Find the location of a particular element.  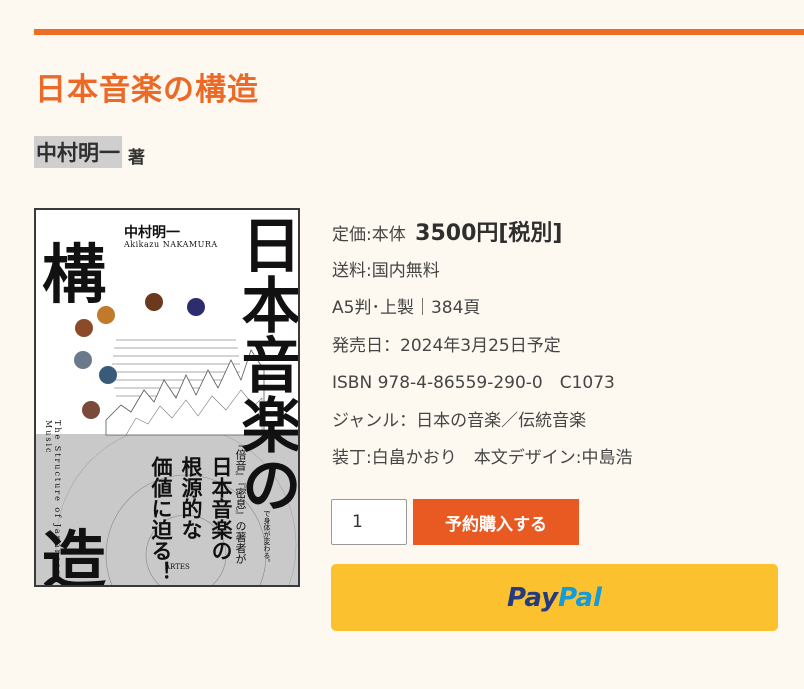

cover-tagline-line-2: 根源的な is located at coordinates (191, 498).